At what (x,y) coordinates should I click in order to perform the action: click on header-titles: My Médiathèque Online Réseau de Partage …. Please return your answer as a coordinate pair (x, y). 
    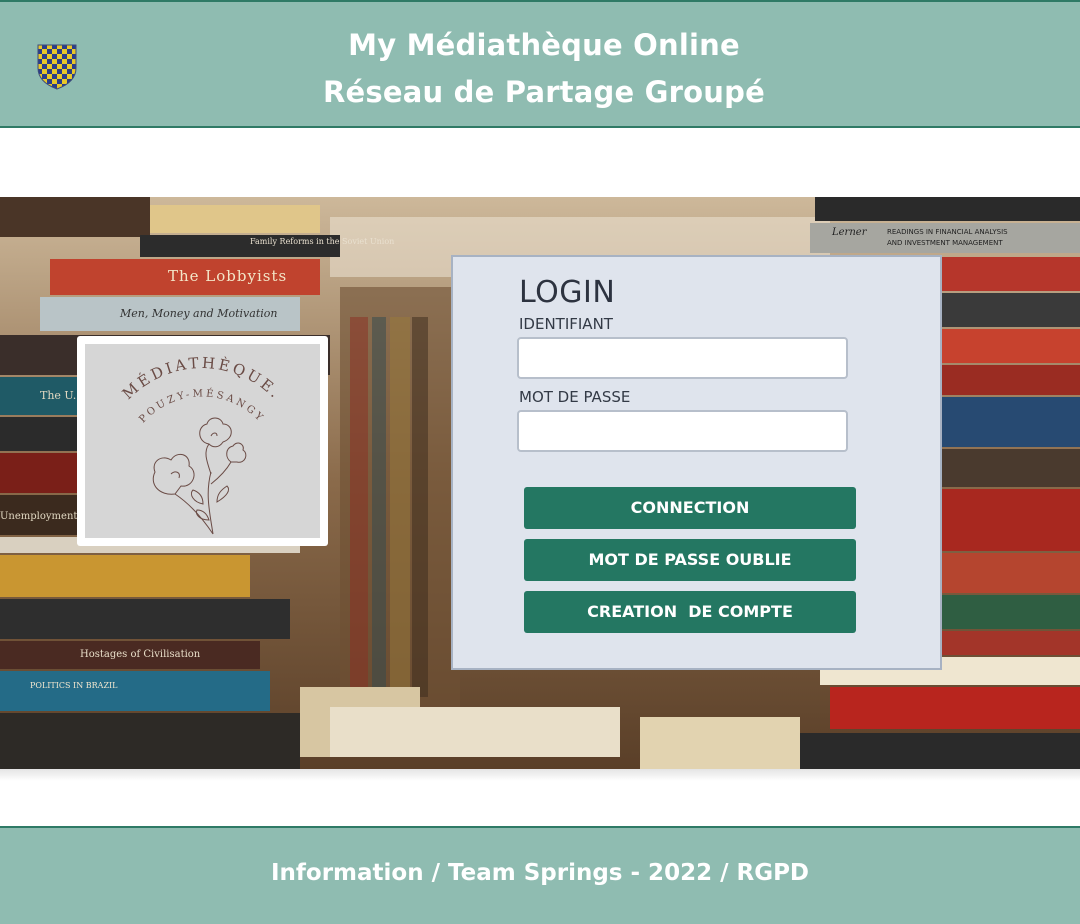
    Looking at the image, I should click on (540, 69).